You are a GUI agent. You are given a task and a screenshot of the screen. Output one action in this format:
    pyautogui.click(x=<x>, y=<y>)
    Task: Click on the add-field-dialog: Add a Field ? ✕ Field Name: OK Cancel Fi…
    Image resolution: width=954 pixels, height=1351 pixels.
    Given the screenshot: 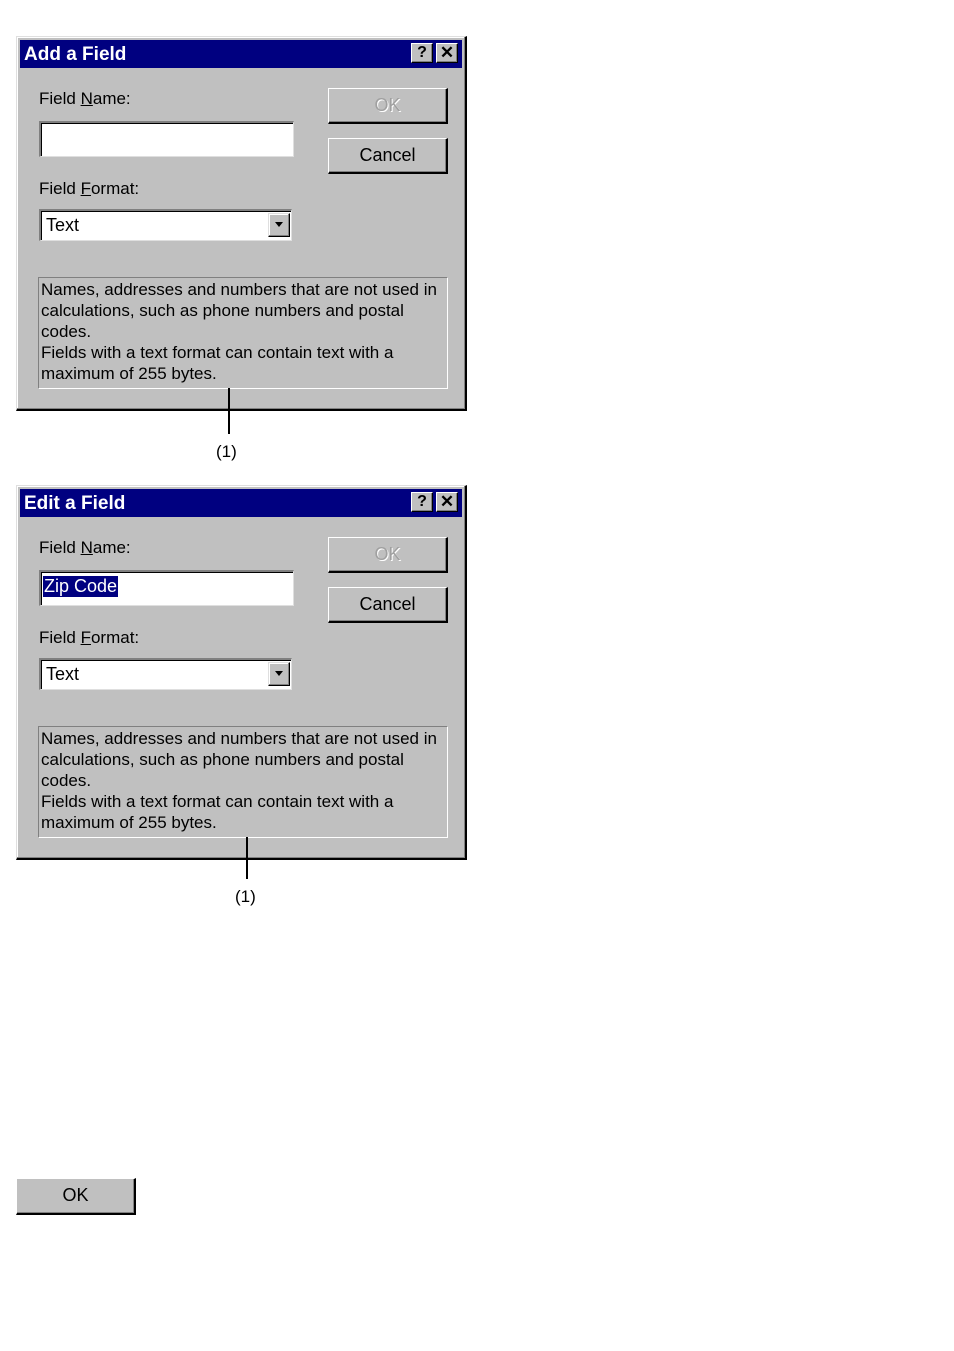 What is the action you would take?
    pyautogui.click(x=241, y=223)
    